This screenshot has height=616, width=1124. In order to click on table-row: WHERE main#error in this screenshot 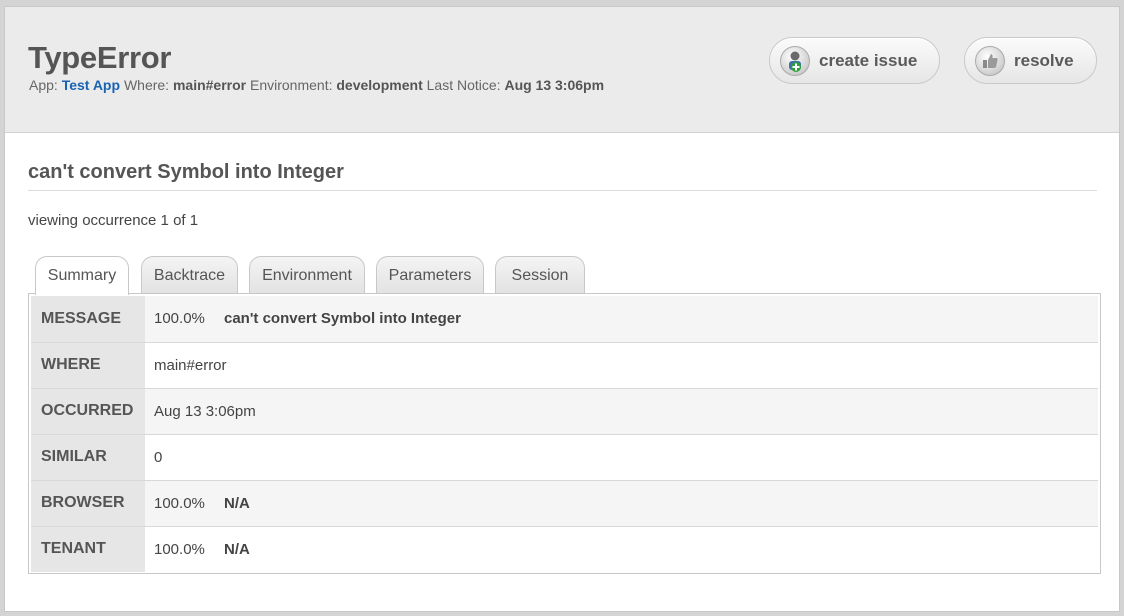, I will do `click(564, 365)`.